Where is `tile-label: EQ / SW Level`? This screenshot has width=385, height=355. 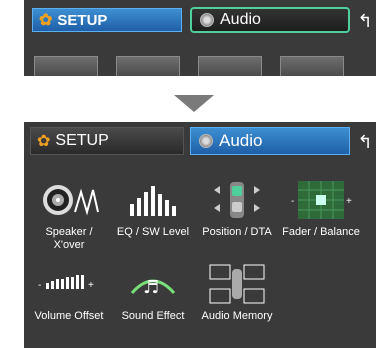 tile-label: EQ / SW Level is located at coordinates (153, 232).